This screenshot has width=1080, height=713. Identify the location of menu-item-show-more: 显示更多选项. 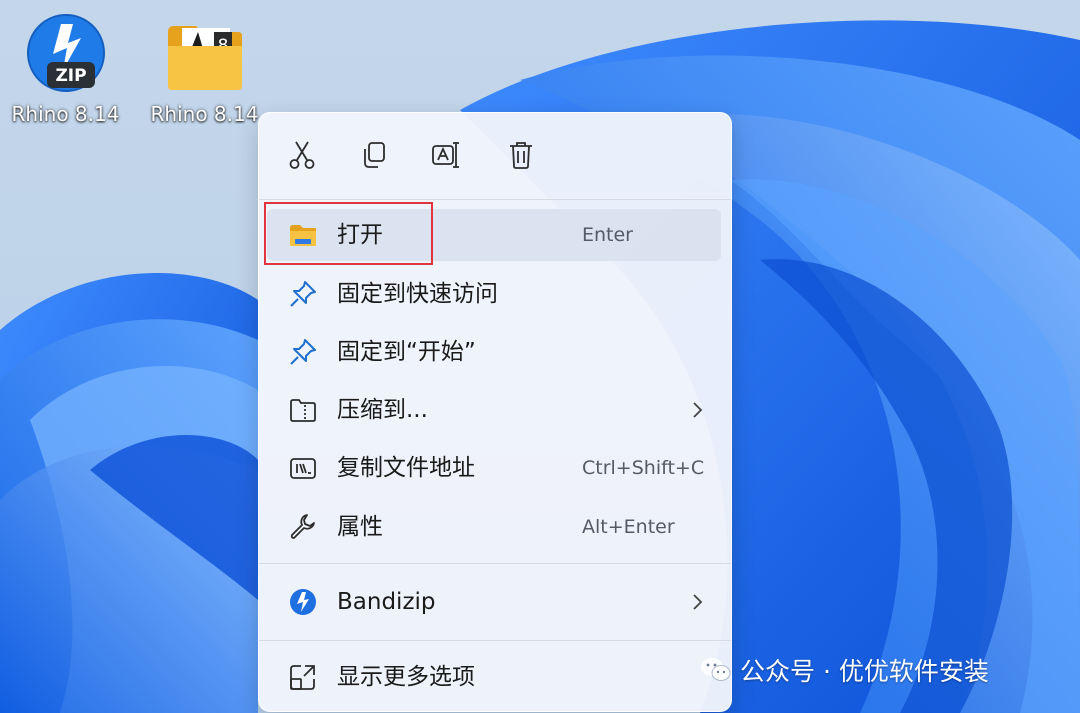
(494, 677).